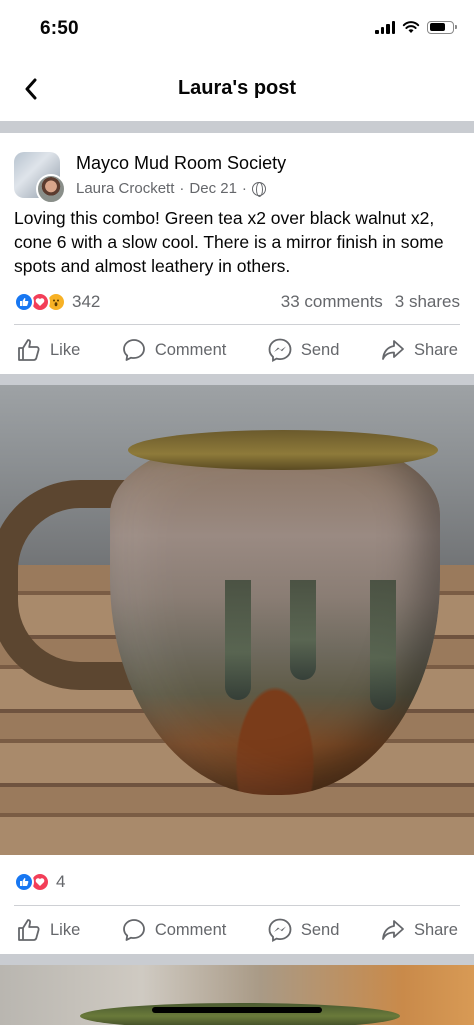 This screenshot has width=474, height=1025. What do you see at coordinates (237, 930) in the screenshot?
I see `photo-actions: Like Comment Send Share` at bounding box center [237, 930].